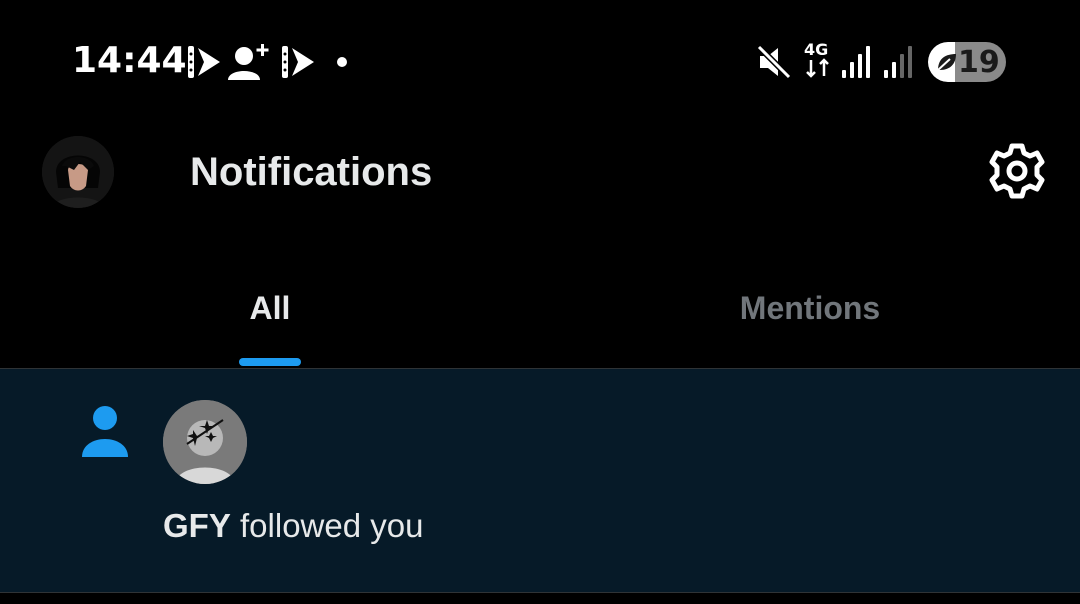 The height and width of the screenshot is (604, 1080). What do you see at coordinates (248, 62) in the screenshot?
I see `add-person-icon` at bounding box center [248, 62].